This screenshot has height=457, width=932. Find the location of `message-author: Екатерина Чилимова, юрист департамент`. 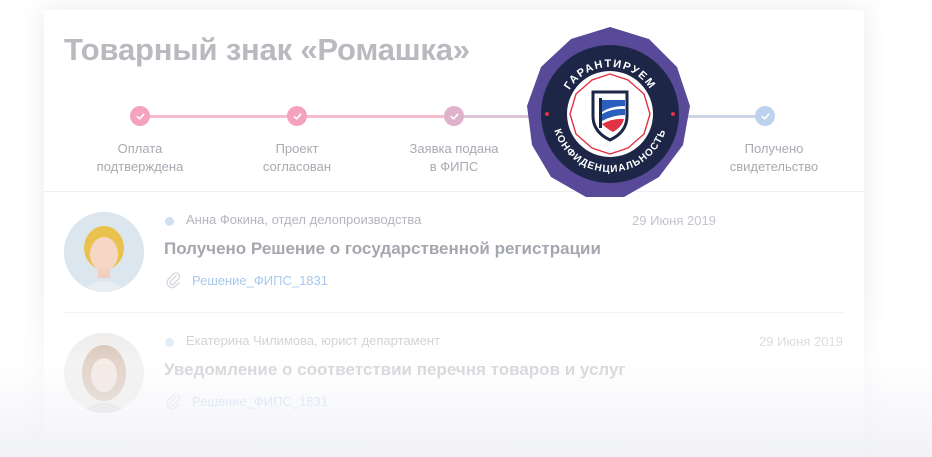

message-author: Екатерина Чилимова, юрист департамент is located at coordinates (313, 340).